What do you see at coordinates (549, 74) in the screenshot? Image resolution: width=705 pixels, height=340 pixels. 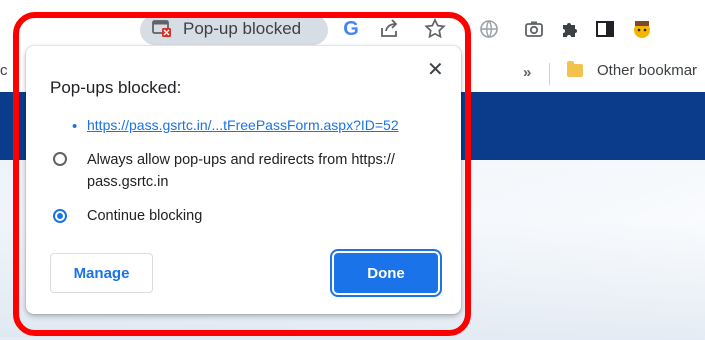 I see `bookmarks-divider` at bounding box center [549, 74].